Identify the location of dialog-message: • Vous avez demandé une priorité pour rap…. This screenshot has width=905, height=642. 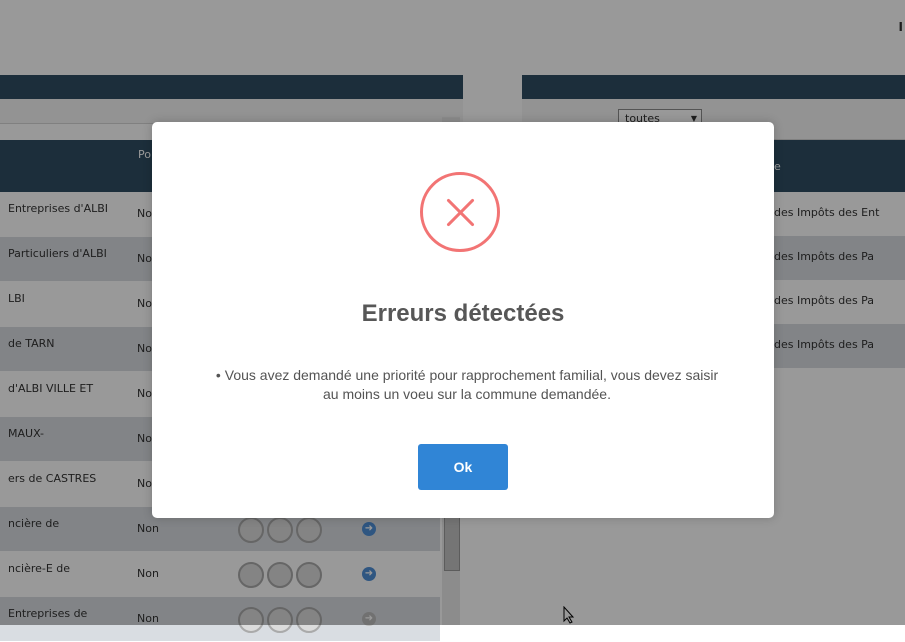
(467, 385).